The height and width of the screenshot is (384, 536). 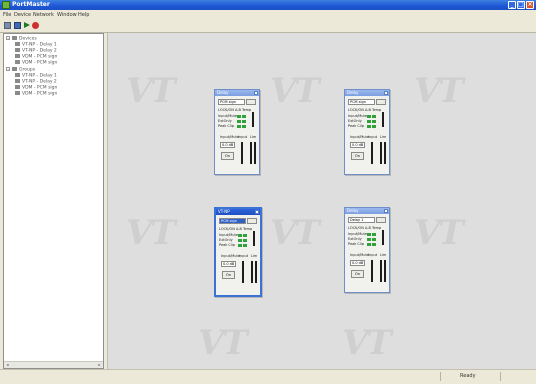 What do you see at coordinates (27, 25) in the screenshot?
I see `play-icon` at bounding box center [27, 25].